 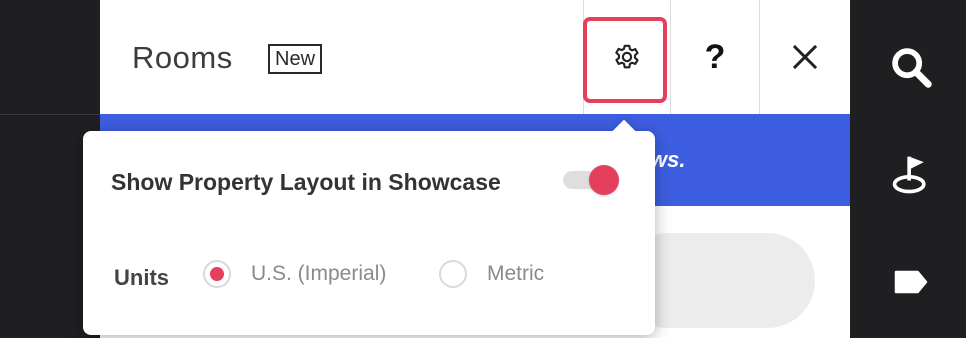 What do you see at coordinates (604, 180) in the screenshot?
I see `toggle-knob` at bounding box center [604, 180].